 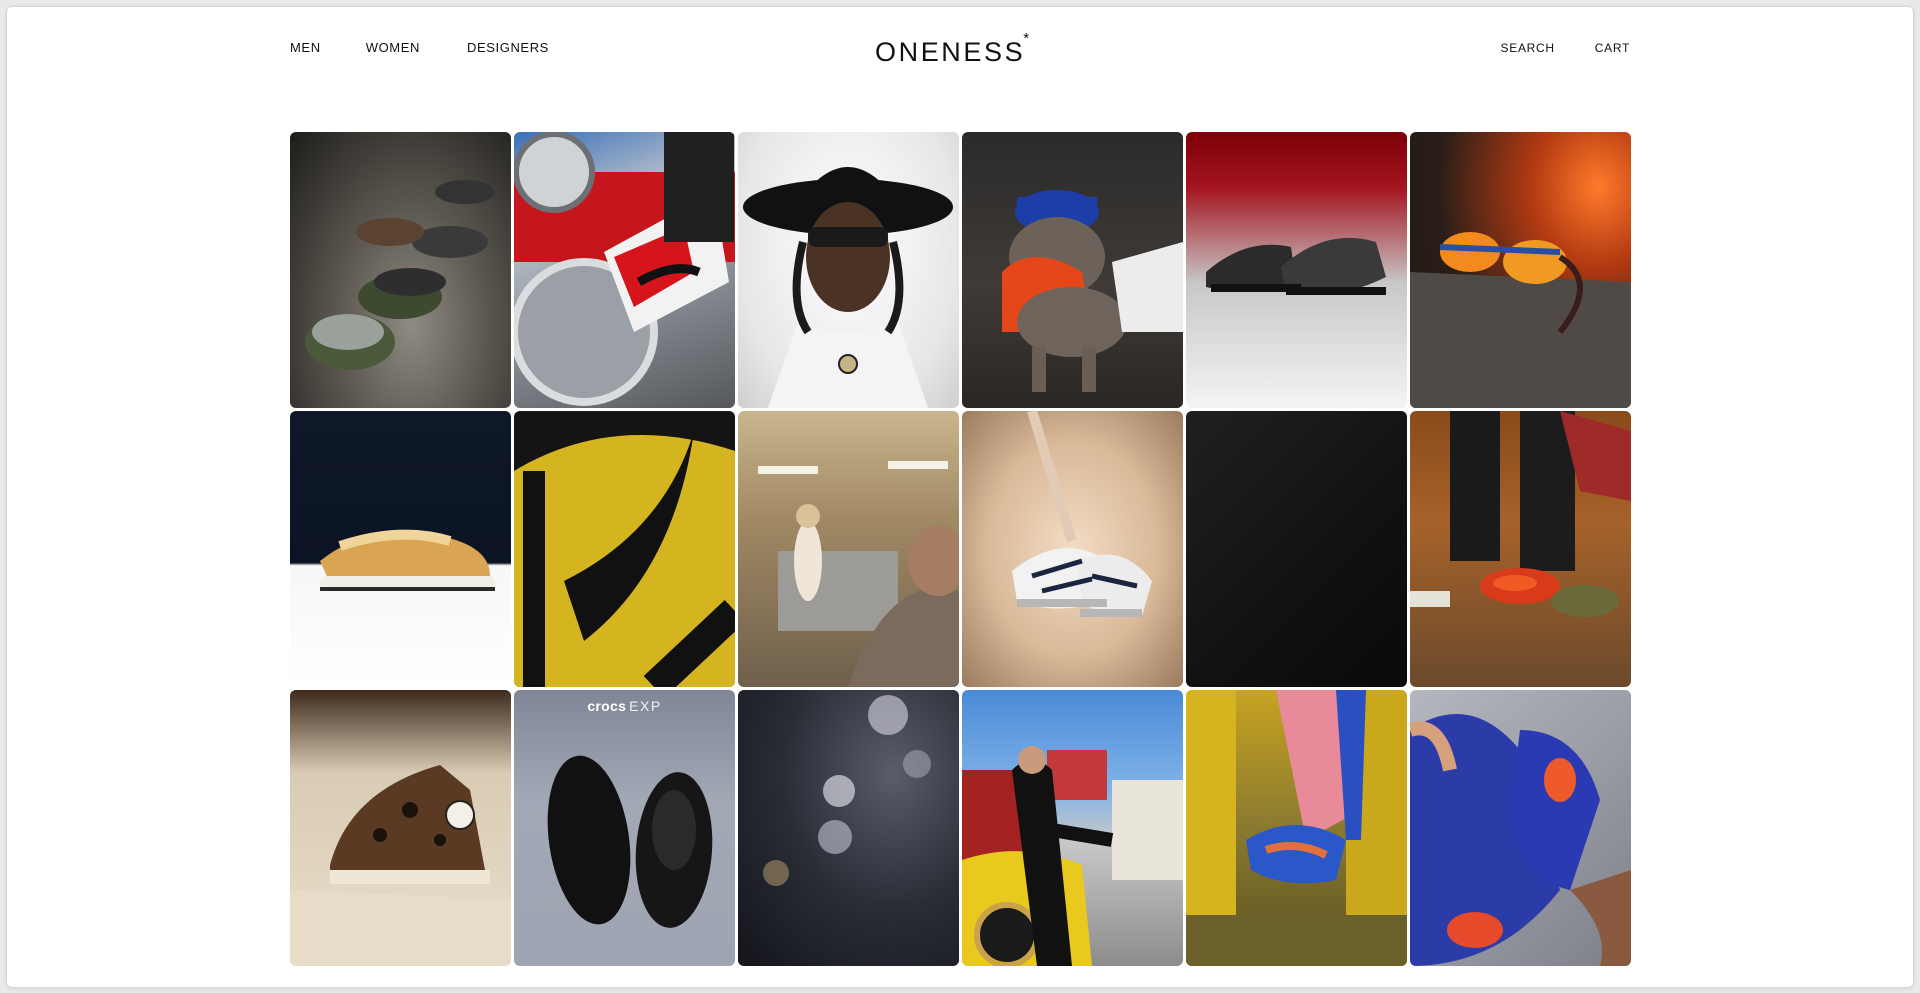 I want to click on grid-tile-sneakers-leaves, so click(x=1520, y=549).